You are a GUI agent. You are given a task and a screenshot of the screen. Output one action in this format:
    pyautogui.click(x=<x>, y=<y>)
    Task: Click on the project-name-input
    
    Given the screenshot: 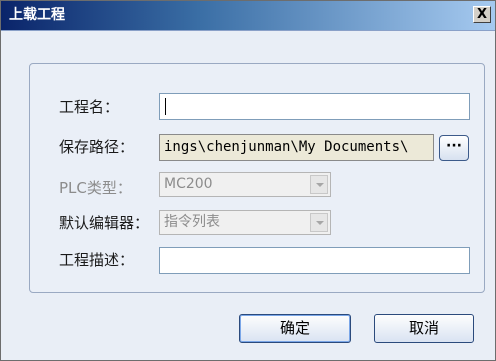 What is the action you would take?
    pyautogui.click(x=314, y=106)
    